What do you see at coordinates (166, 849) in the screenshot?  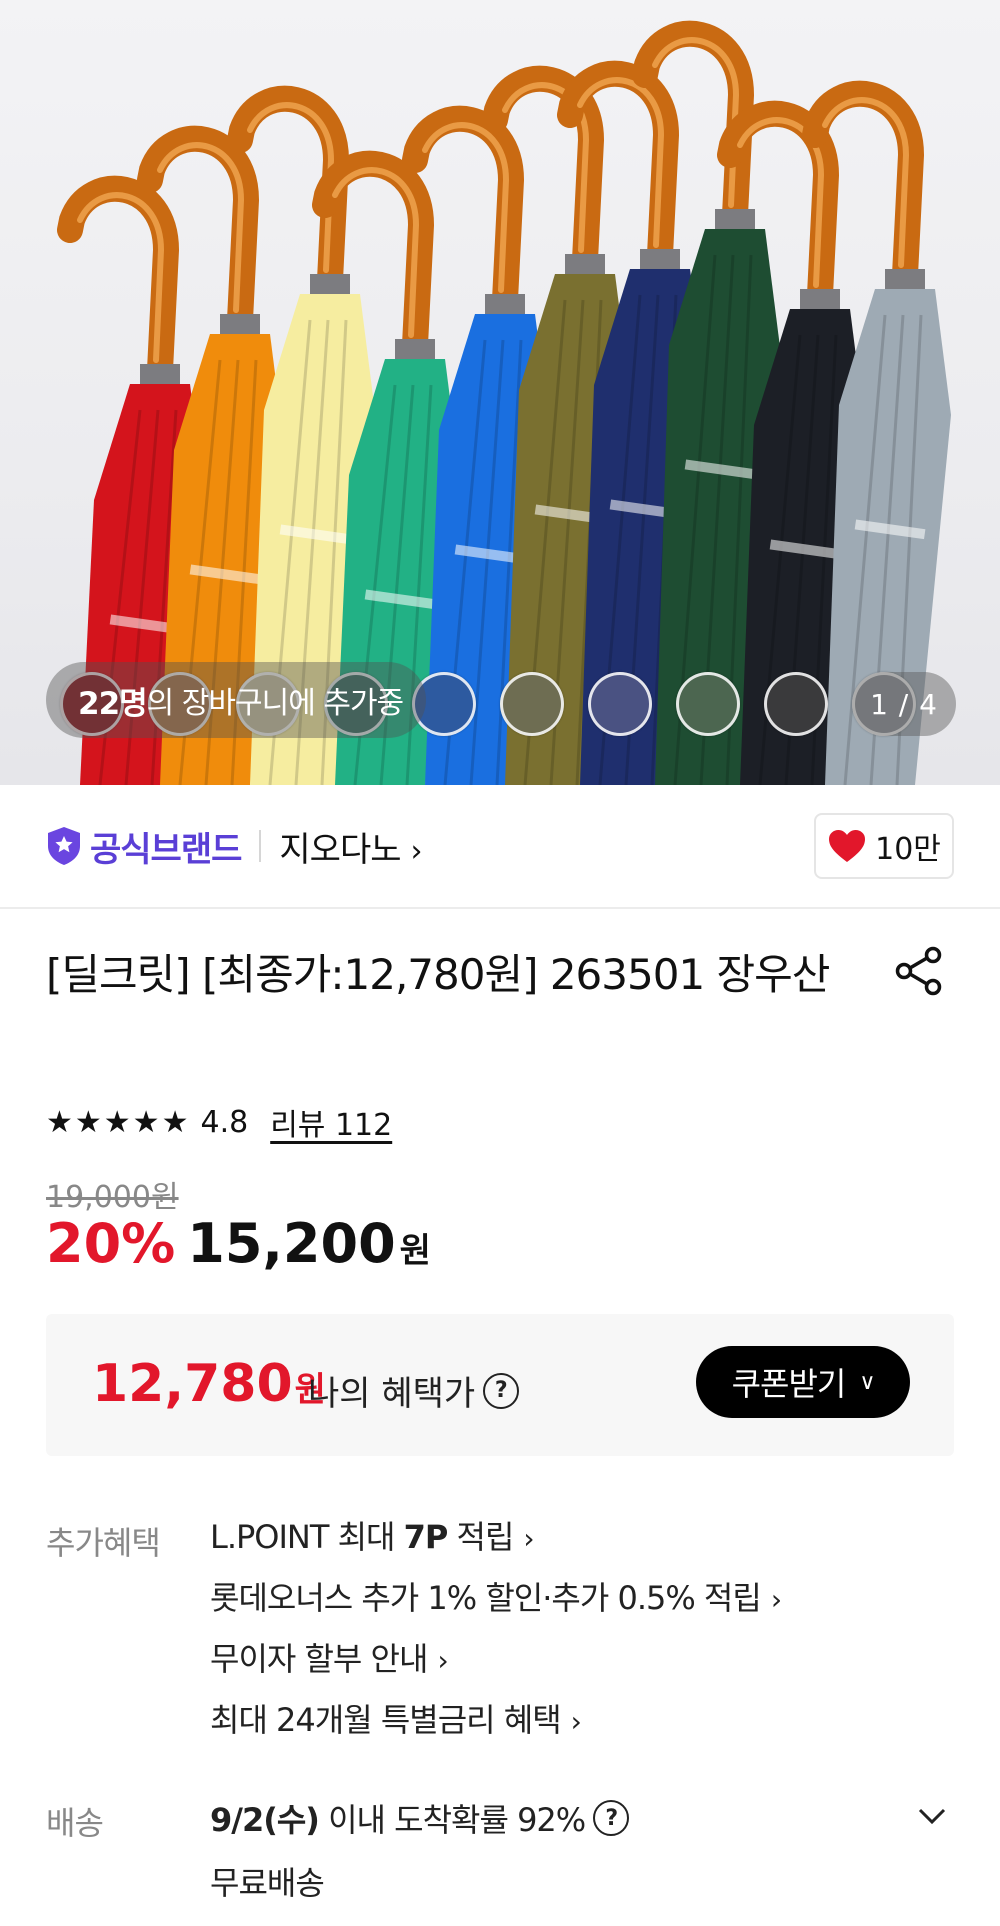 I see `official-brand-label: 공식브랜드` at bounding box center [166, 849].